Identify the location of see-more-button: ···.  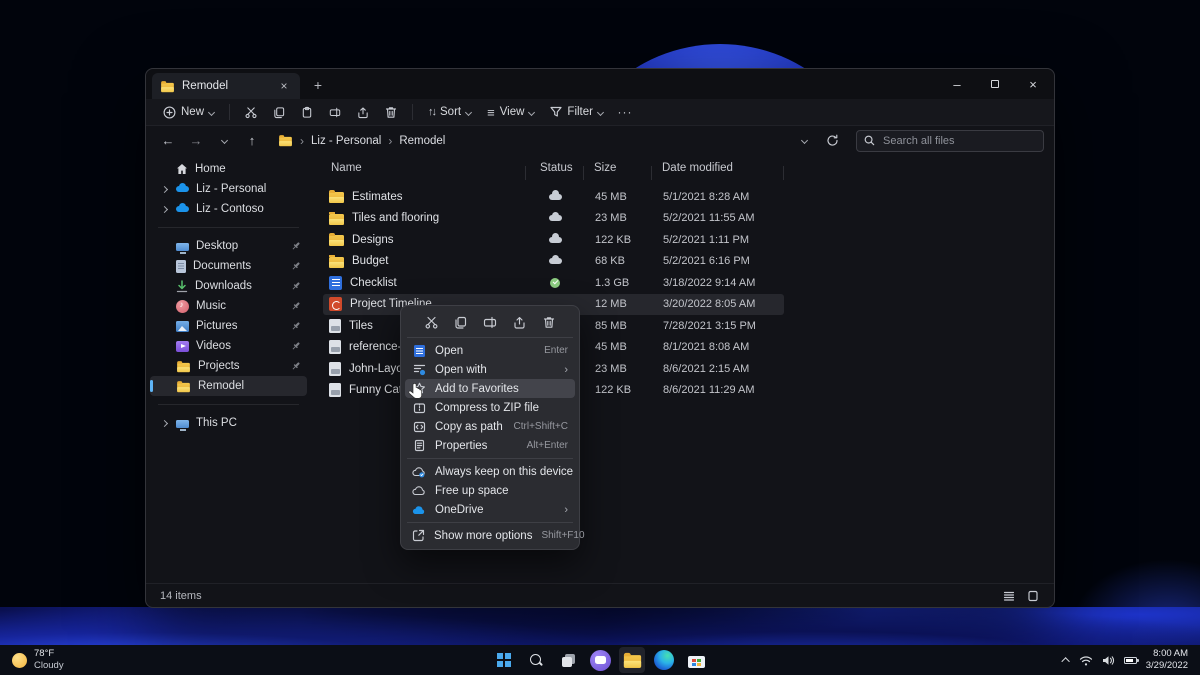
(625, 112).